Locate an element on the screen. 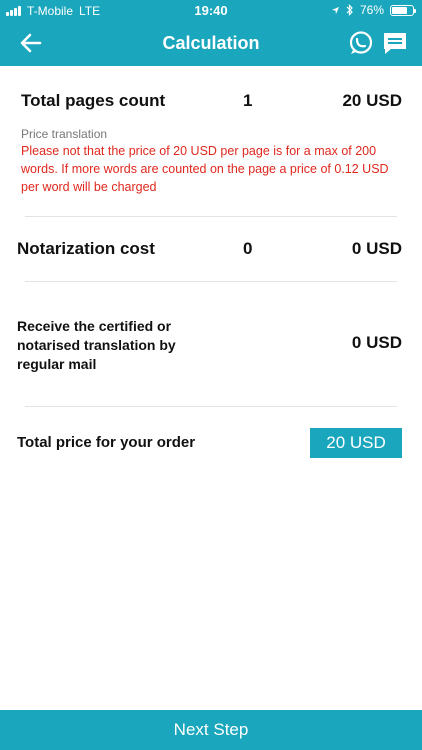  battery-icon is located at coordinates (403, 10).